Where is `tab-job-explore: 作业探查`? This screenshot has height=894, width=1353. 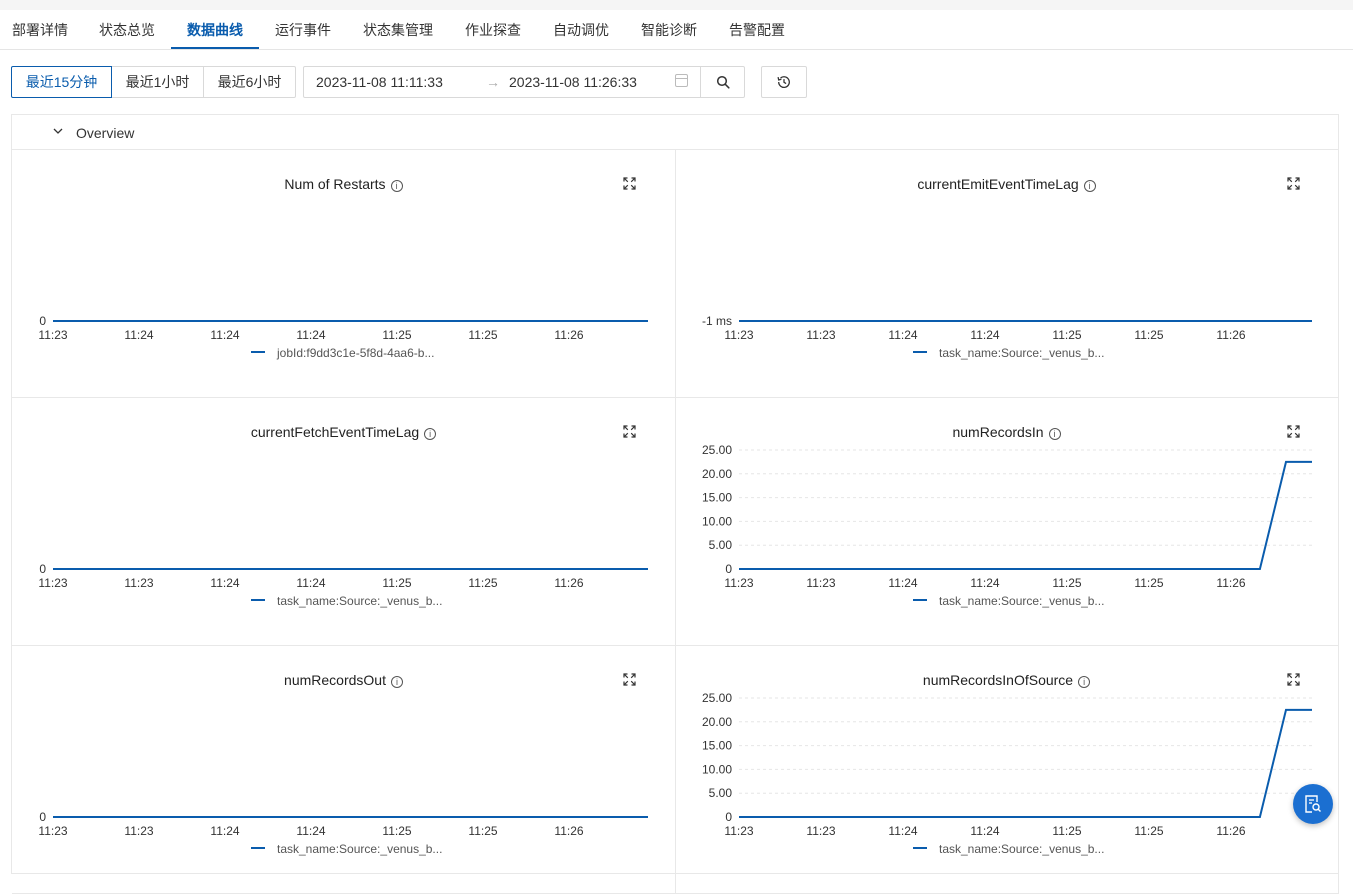 tab-job-explore: 作业探查 is located at coordinates (493, 30).